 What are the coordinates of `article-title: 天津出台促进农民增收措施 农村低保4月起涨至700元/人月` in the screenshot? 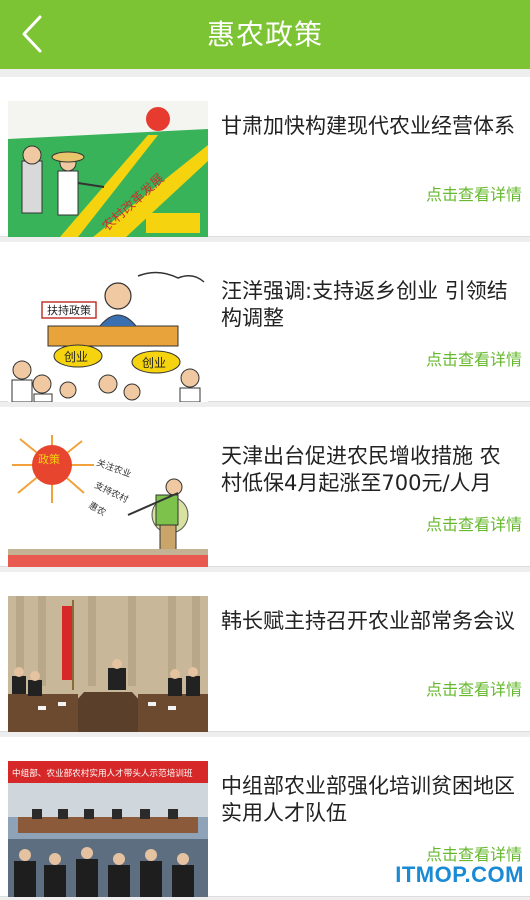 It's located at (361, 469).